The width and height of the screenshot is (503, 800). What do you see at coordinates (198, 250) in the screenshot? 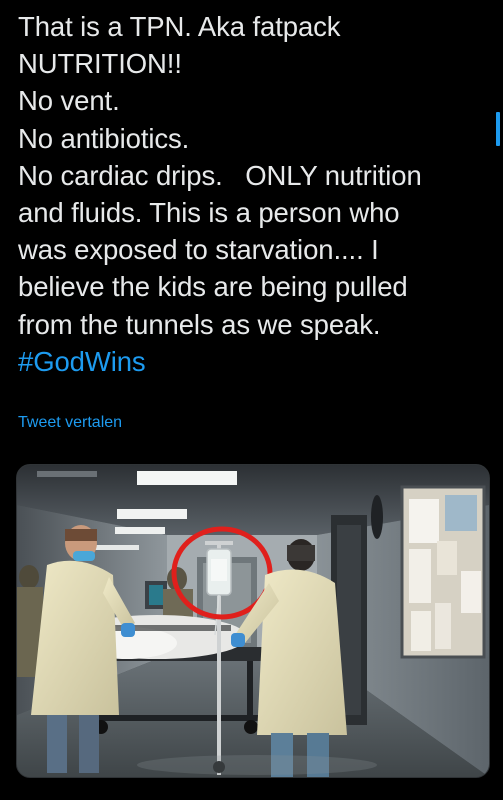
I see `tweet-line: was exposed to starvation.... I` at bounding box center [198, 250].